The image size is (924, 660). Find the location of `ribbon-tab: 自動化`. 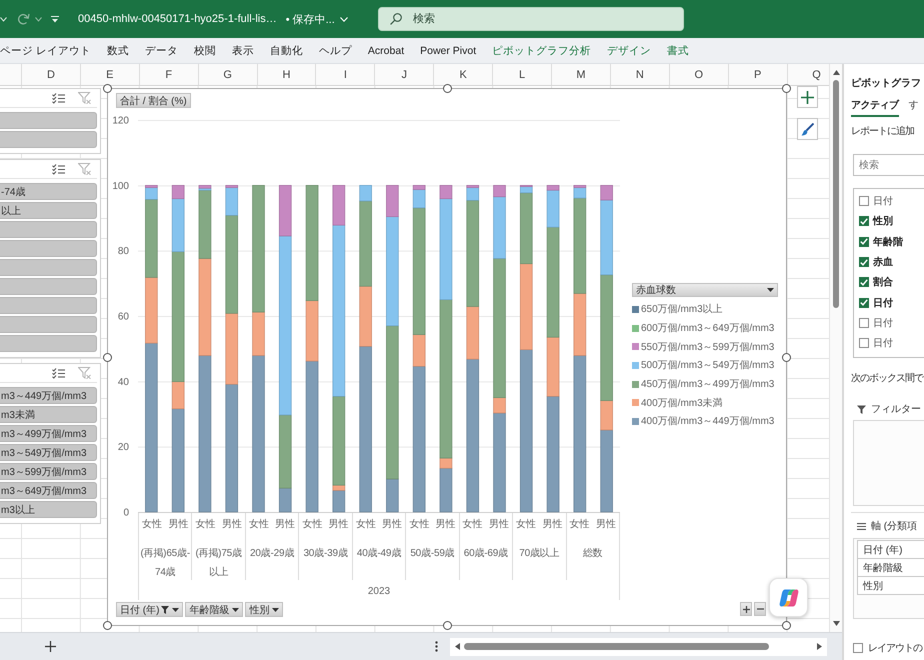

ribbon-tab: 自動化 is located at coordinates (286, 51).